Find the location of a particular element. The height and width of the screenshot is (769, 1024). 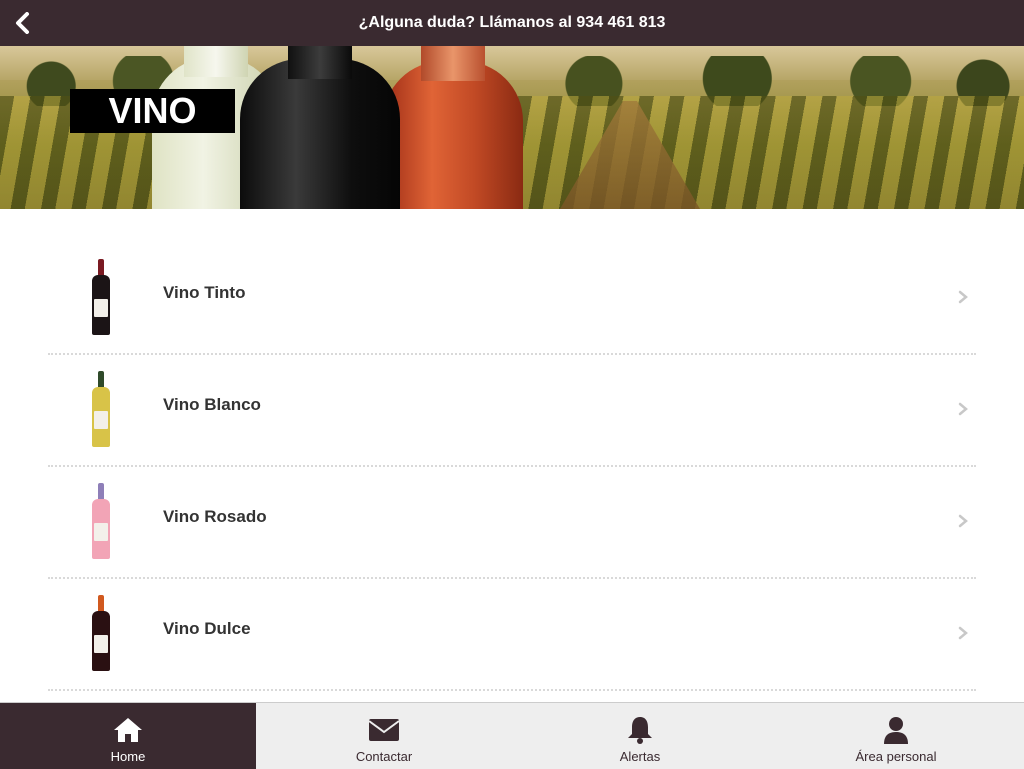

banner-title: VINO is located at coordinates (152, 111).